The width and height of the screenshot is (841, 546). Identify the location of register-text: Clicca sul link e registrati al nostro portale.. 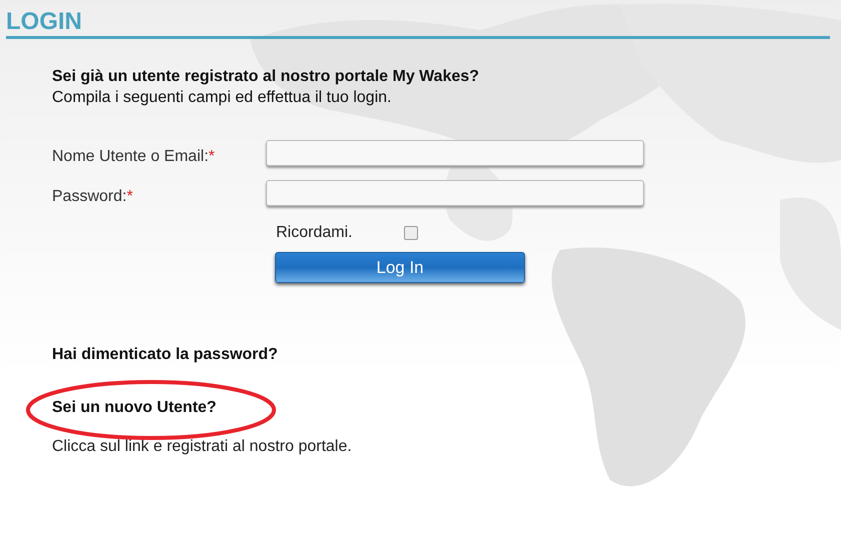
(202, 447).